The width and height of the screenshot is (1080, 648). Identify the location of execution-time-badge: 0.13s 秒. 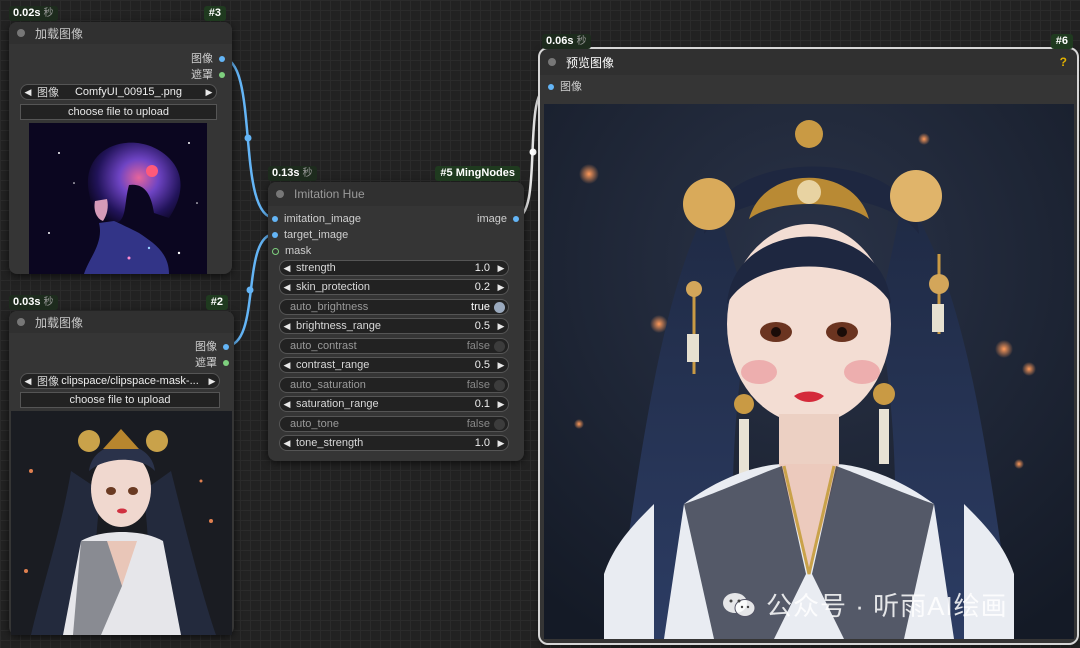
(292, 173).